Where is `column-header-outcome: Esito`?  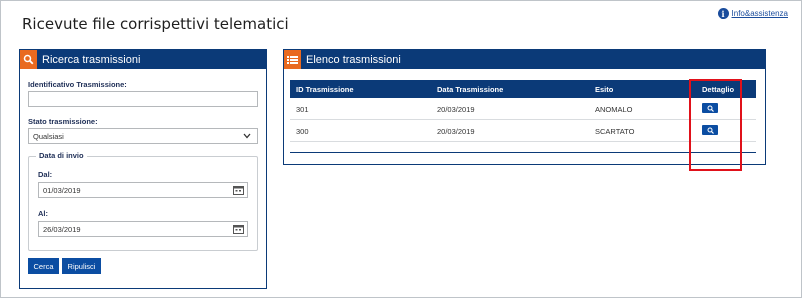
column-header-outcome: Esito is located at coordinates (604, 89).